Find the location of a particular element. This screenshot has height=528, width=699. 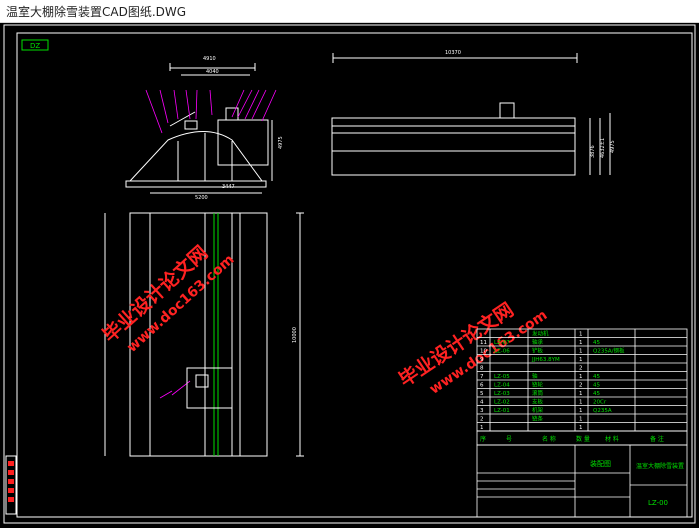

bom-cell-mat: Q235A is located at coordinates (602, 411).